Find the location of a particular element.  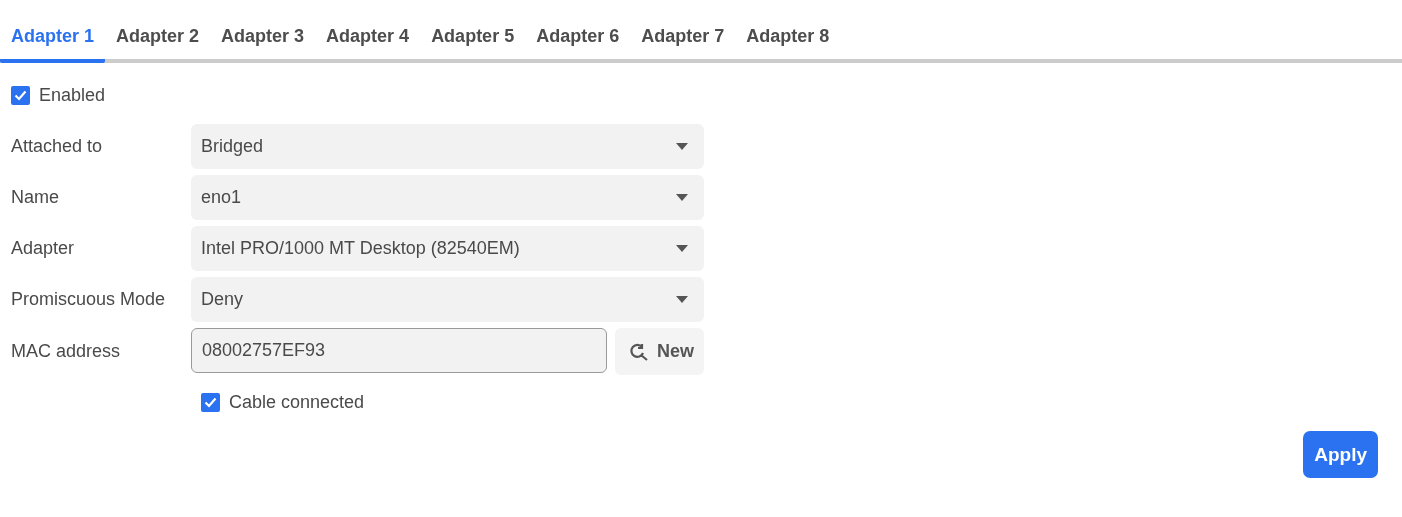

tab: Adapter 6 is located at coordinates (578, 40).